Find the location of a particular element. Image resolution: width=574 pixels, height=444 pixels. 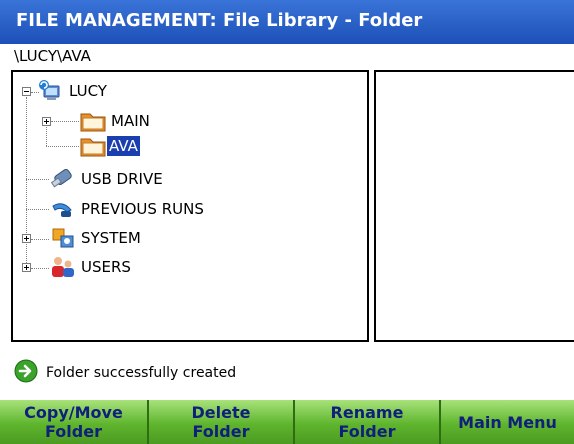

tree-item-usb-drive: USB DRIVE is located at coordinates (122, 179).